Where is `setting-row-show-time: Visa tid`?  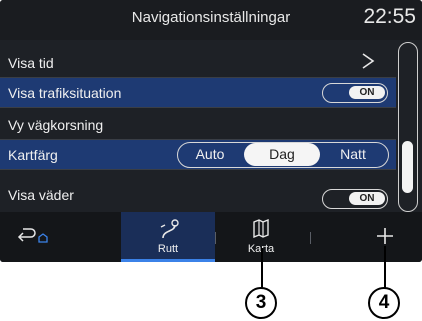
setting-row-show-time: Visa tid is located at coordinates (198, 63).